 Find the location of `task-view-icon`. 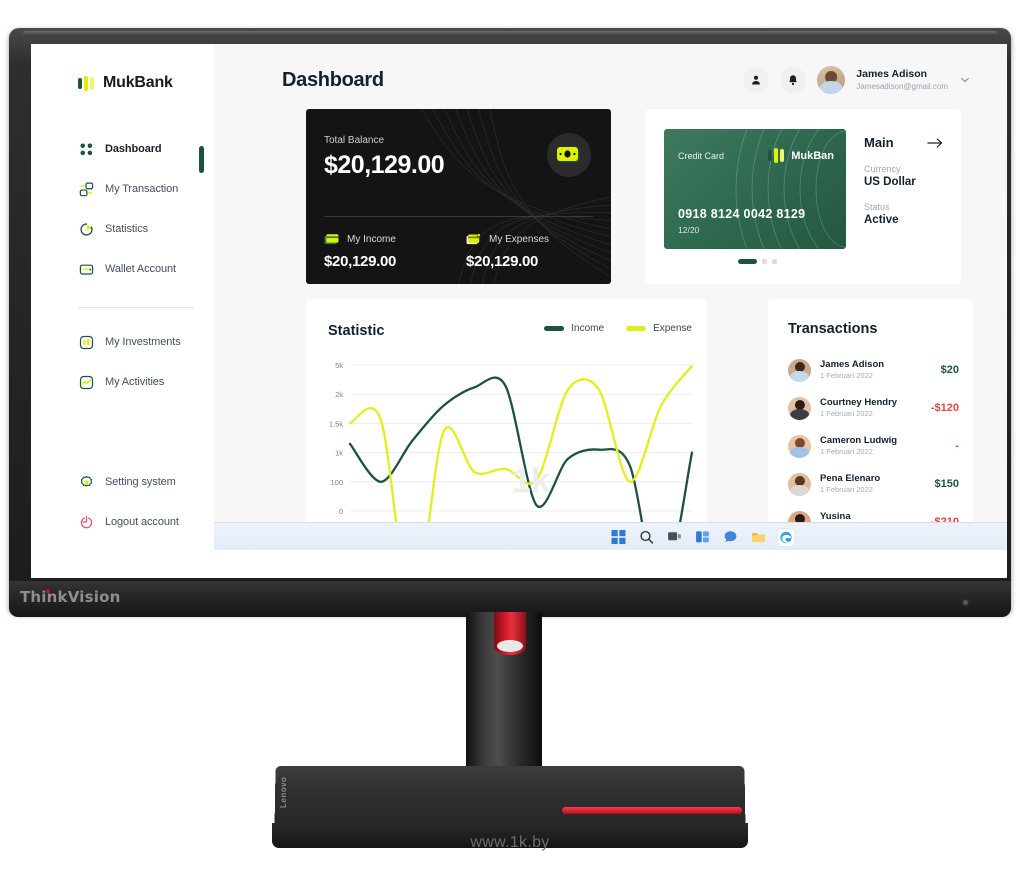

task-view-icon is located at coordinates (674, 537).